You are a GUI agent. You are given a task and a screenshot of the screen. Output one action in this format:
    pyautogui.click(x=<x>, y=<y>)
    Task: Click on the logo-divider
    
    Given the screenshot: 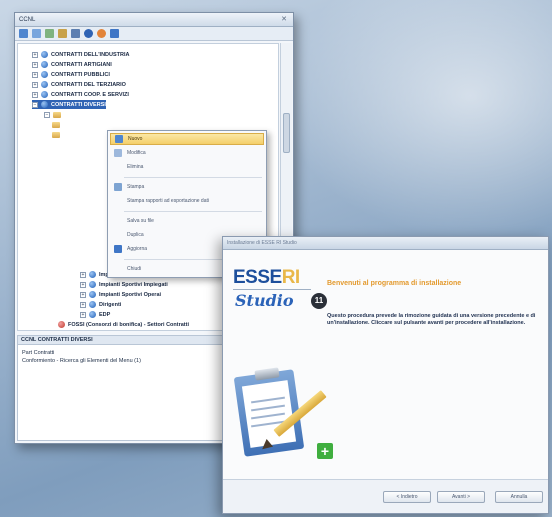 What is the action you would take?
    pyautogui.click(x=272, y=289)
    